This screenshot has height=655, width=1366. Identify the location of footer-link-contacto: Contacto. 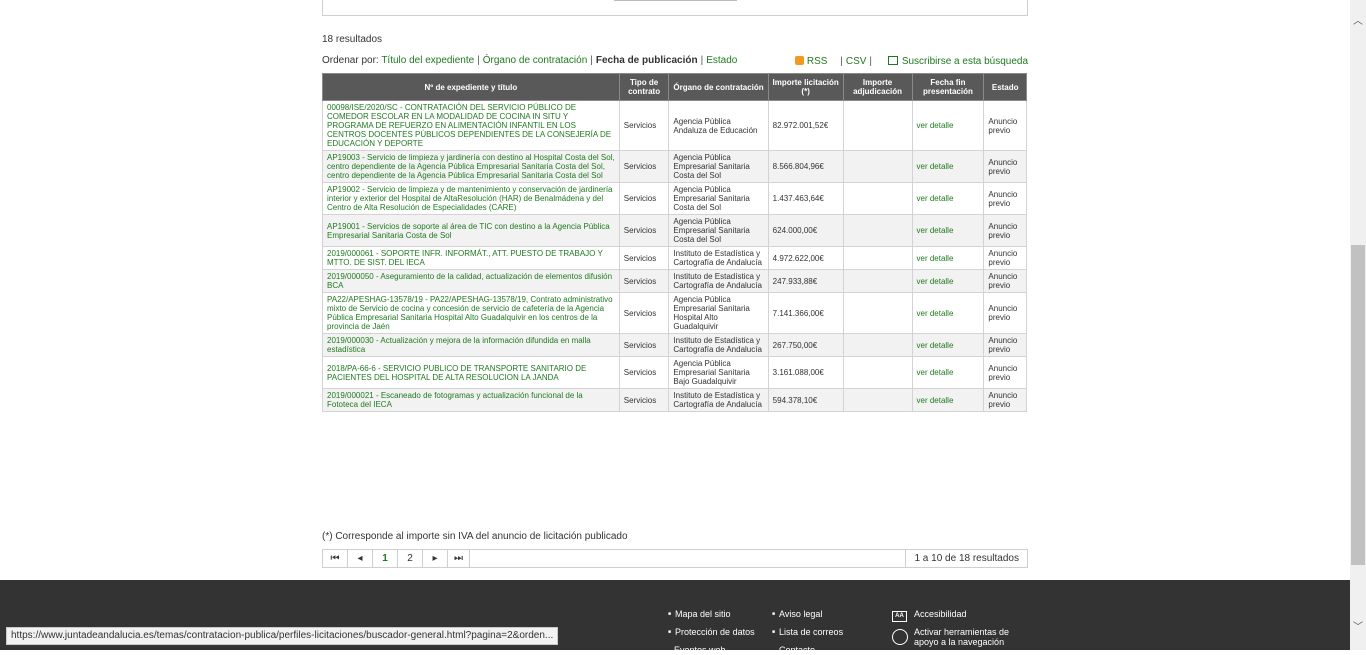
(797, 650).